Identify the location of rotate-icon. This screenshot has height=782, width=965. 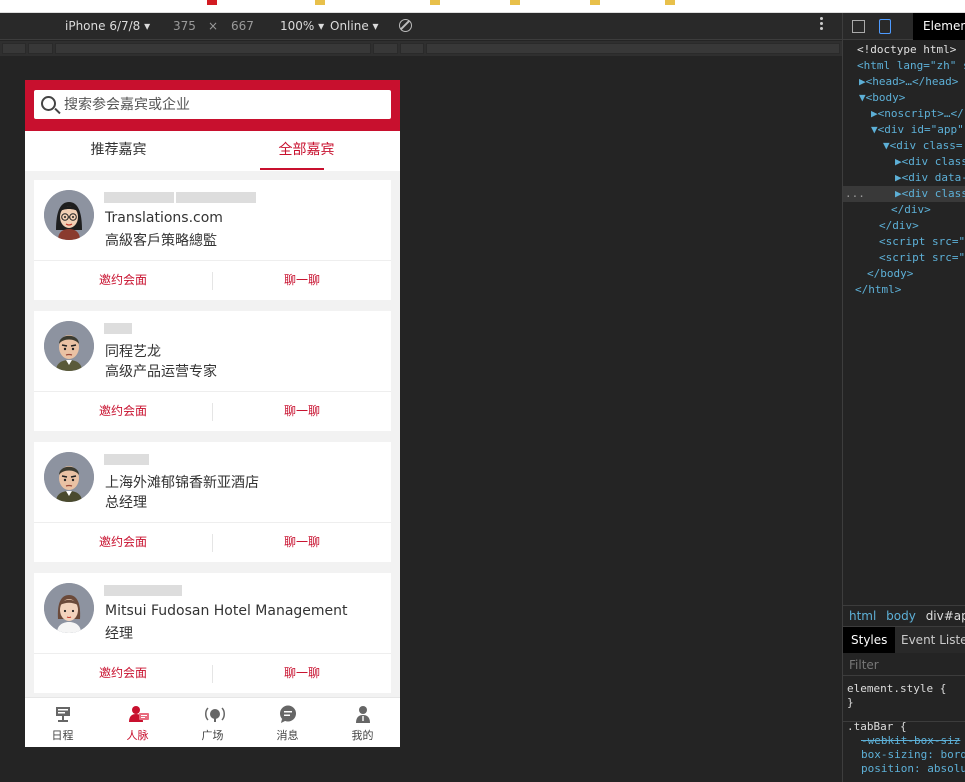
(405, 25).